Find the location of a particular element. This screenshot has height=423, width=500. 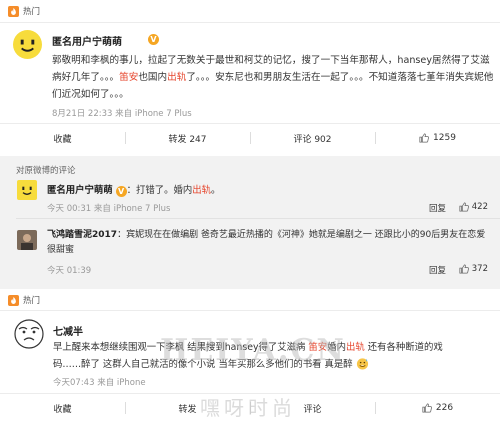

watermark-chinese: 嘿呀时尚 is located at coordinates (248, 408).